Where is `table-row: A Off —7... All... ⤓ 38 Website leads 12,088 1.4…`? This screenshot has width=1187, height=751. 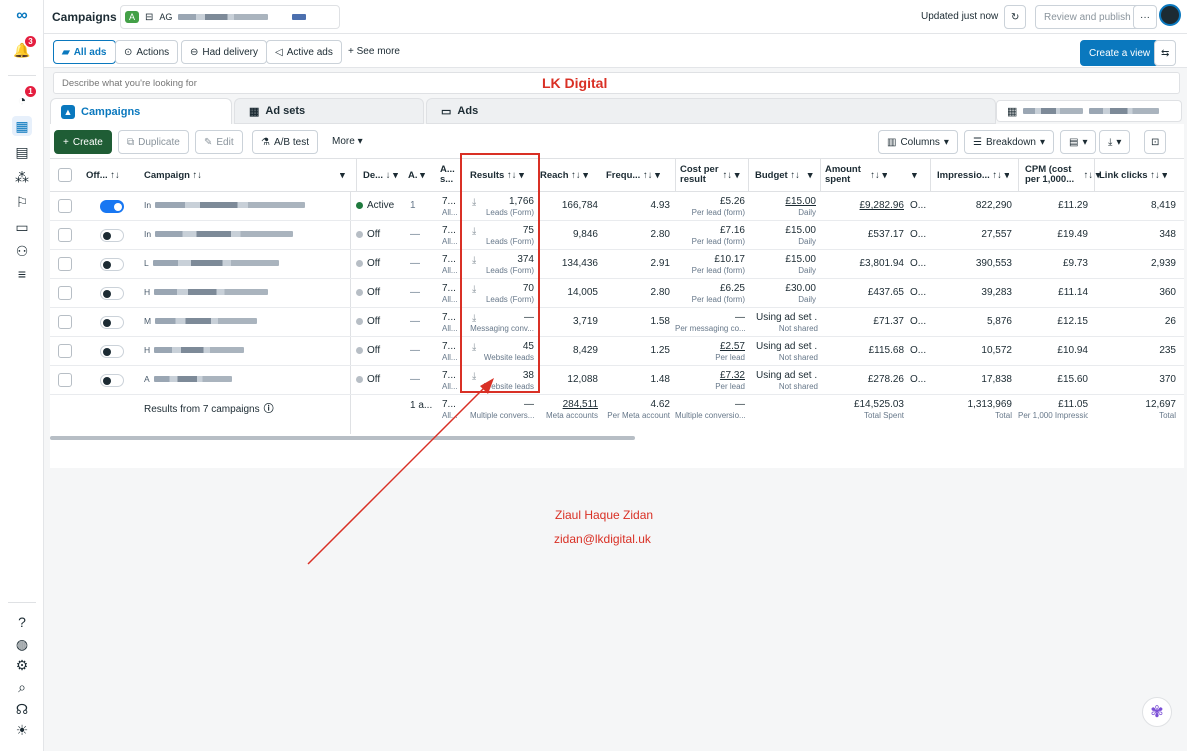
table-row: A Off —7... All... ⤓ 38 Website leads 12,088 1.4… is located at coordinates (617, 380).